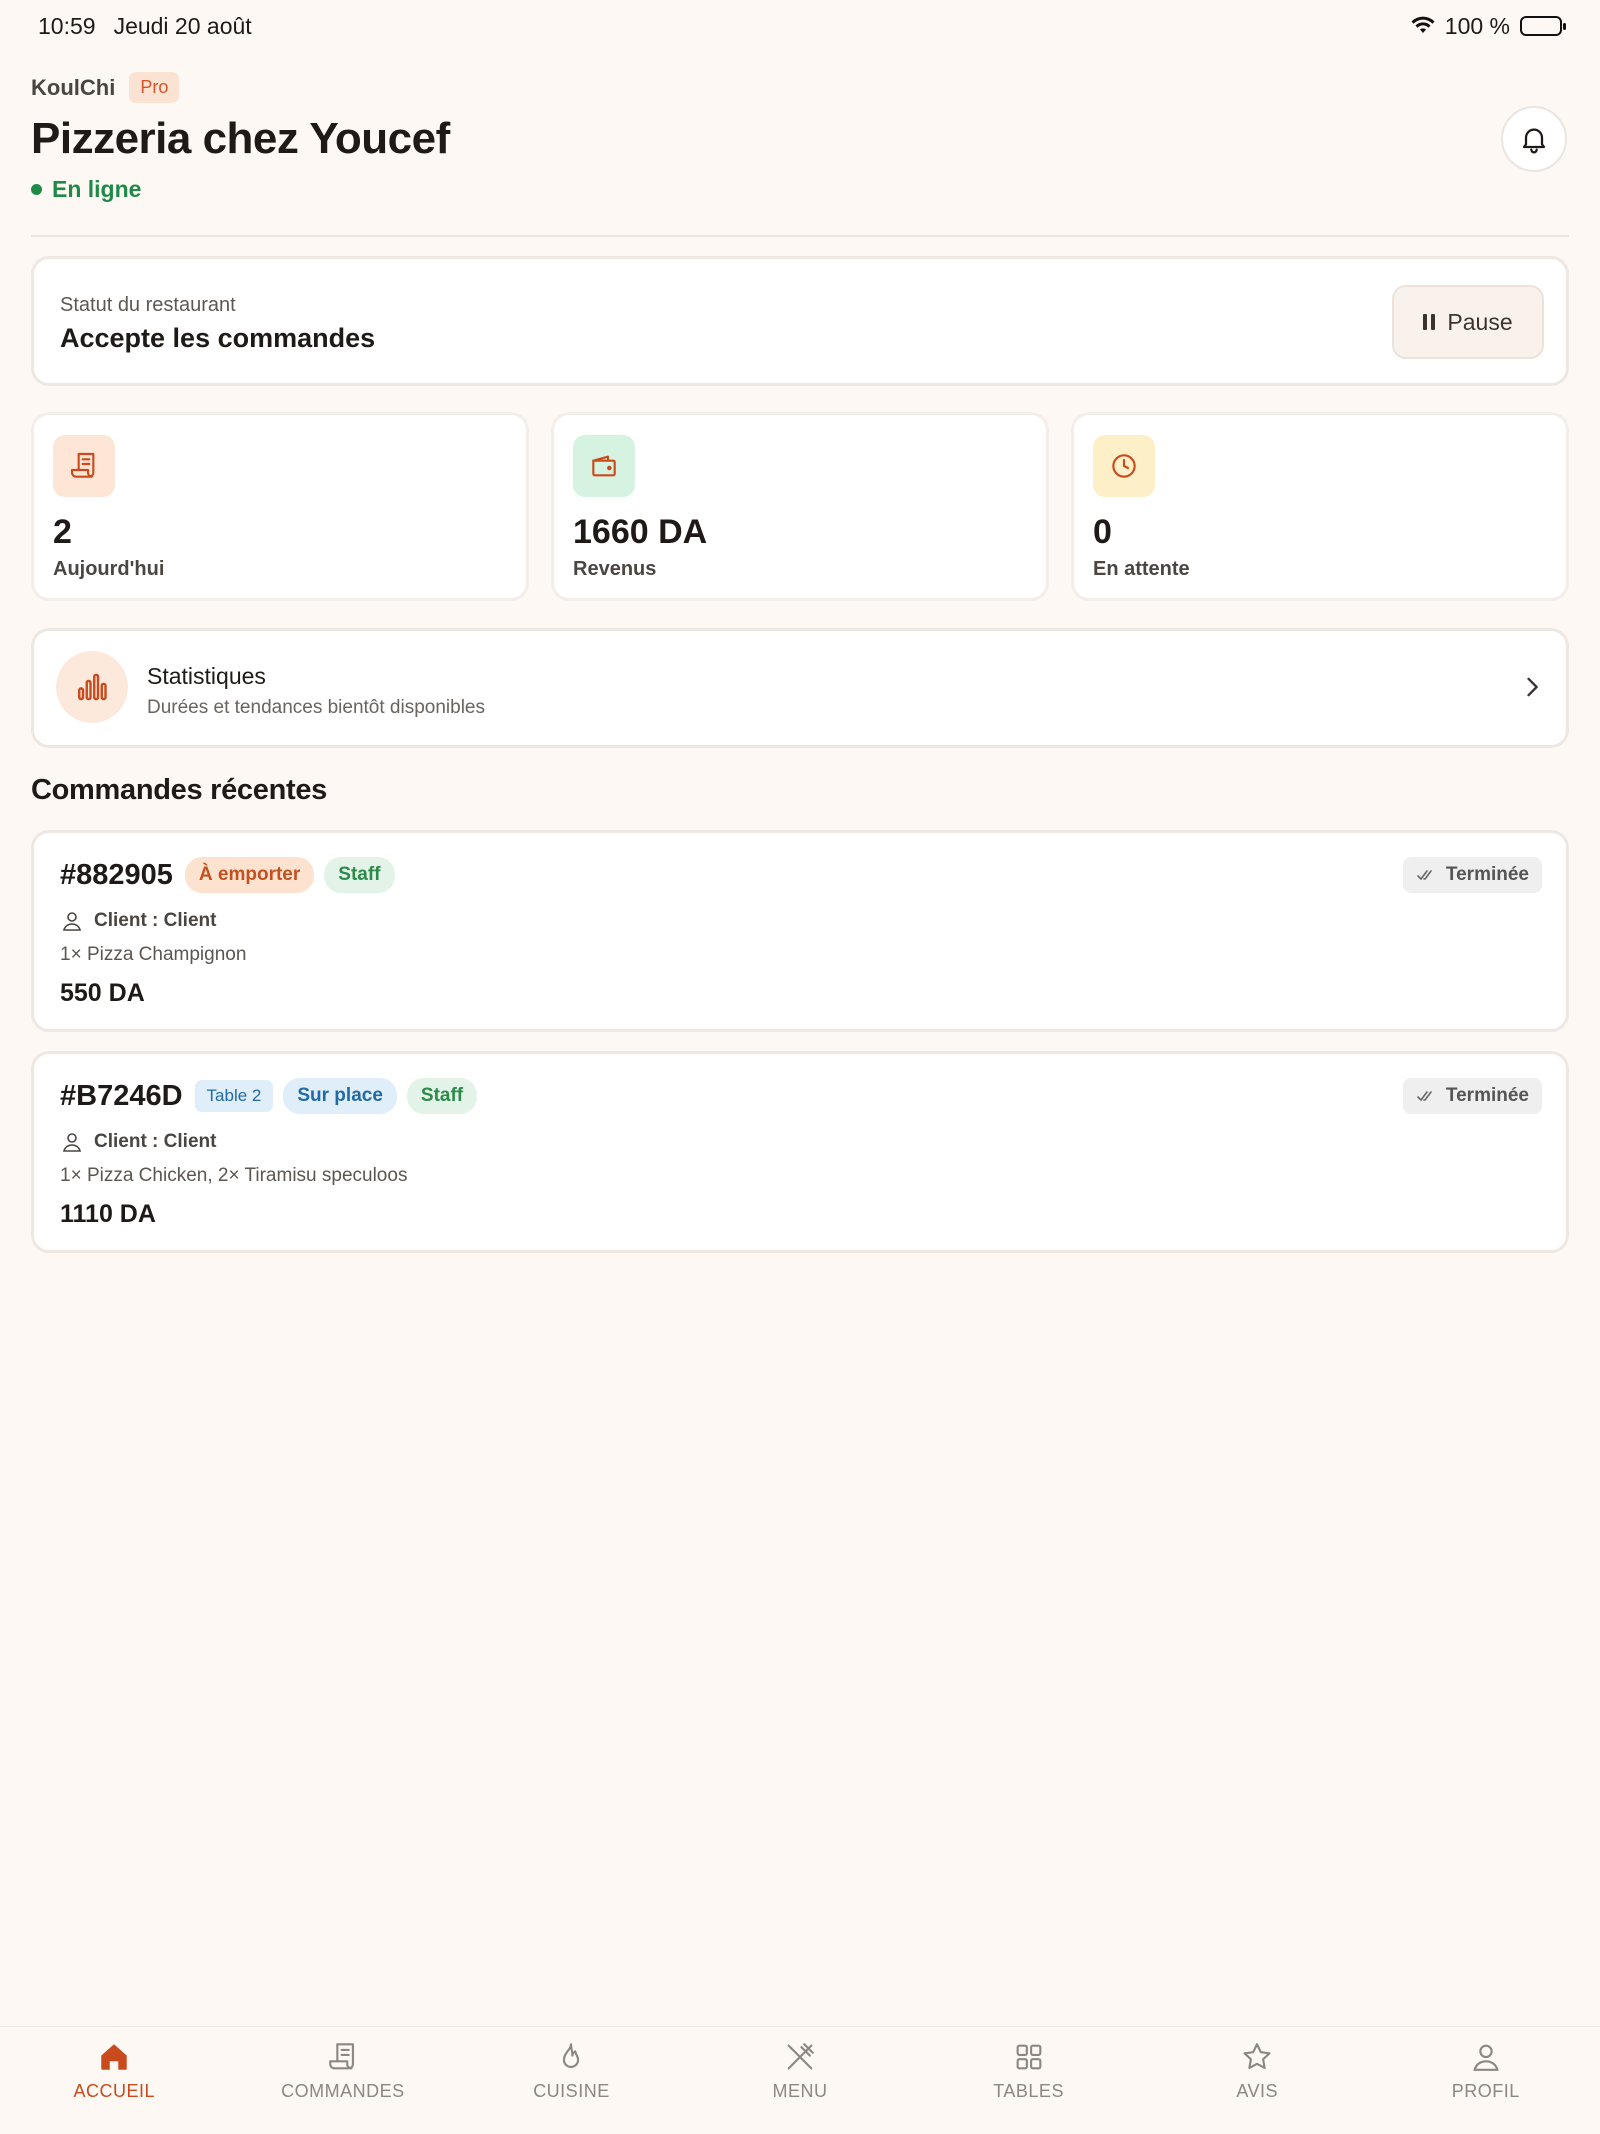 The height and width of the screenshot is (2134, 1600). I want to click on flame-icon, so click(571, 2057).